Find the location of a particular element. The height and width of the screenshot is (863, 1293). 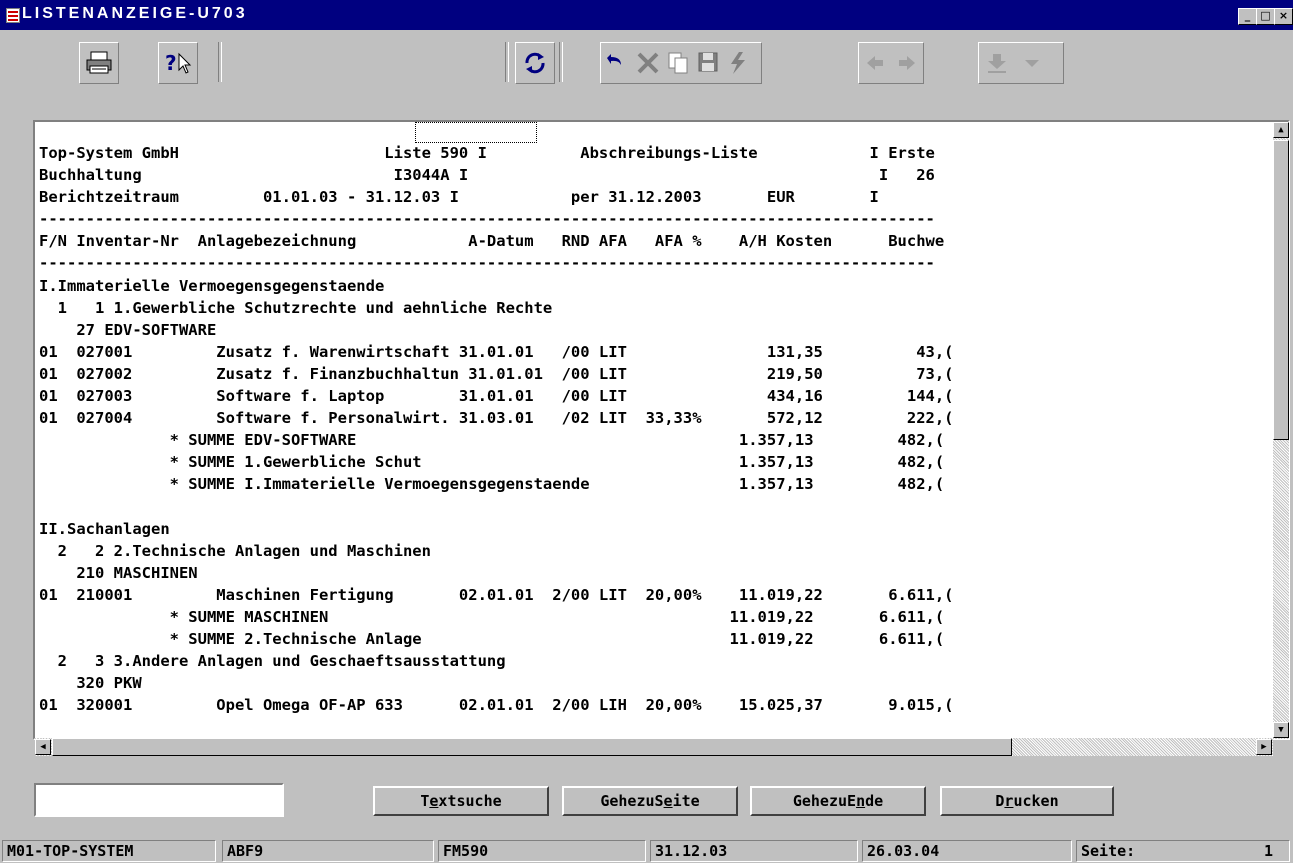

button-label-part: D is located at coordinates (1000, 801).